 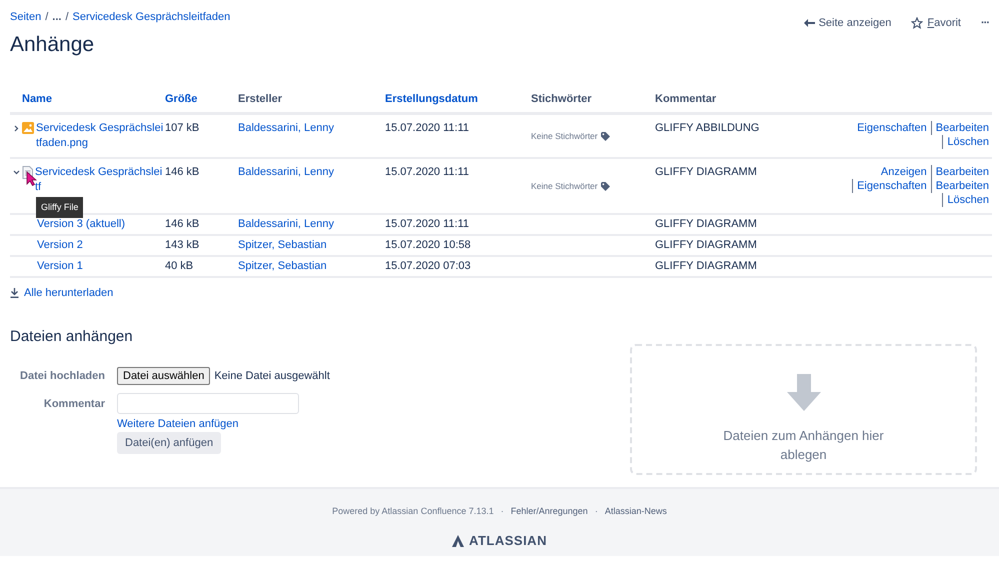 What do you see at coordinates (87, 104) in the screenshot?
I see `column-header: Name` at bounding box center [87, 104].